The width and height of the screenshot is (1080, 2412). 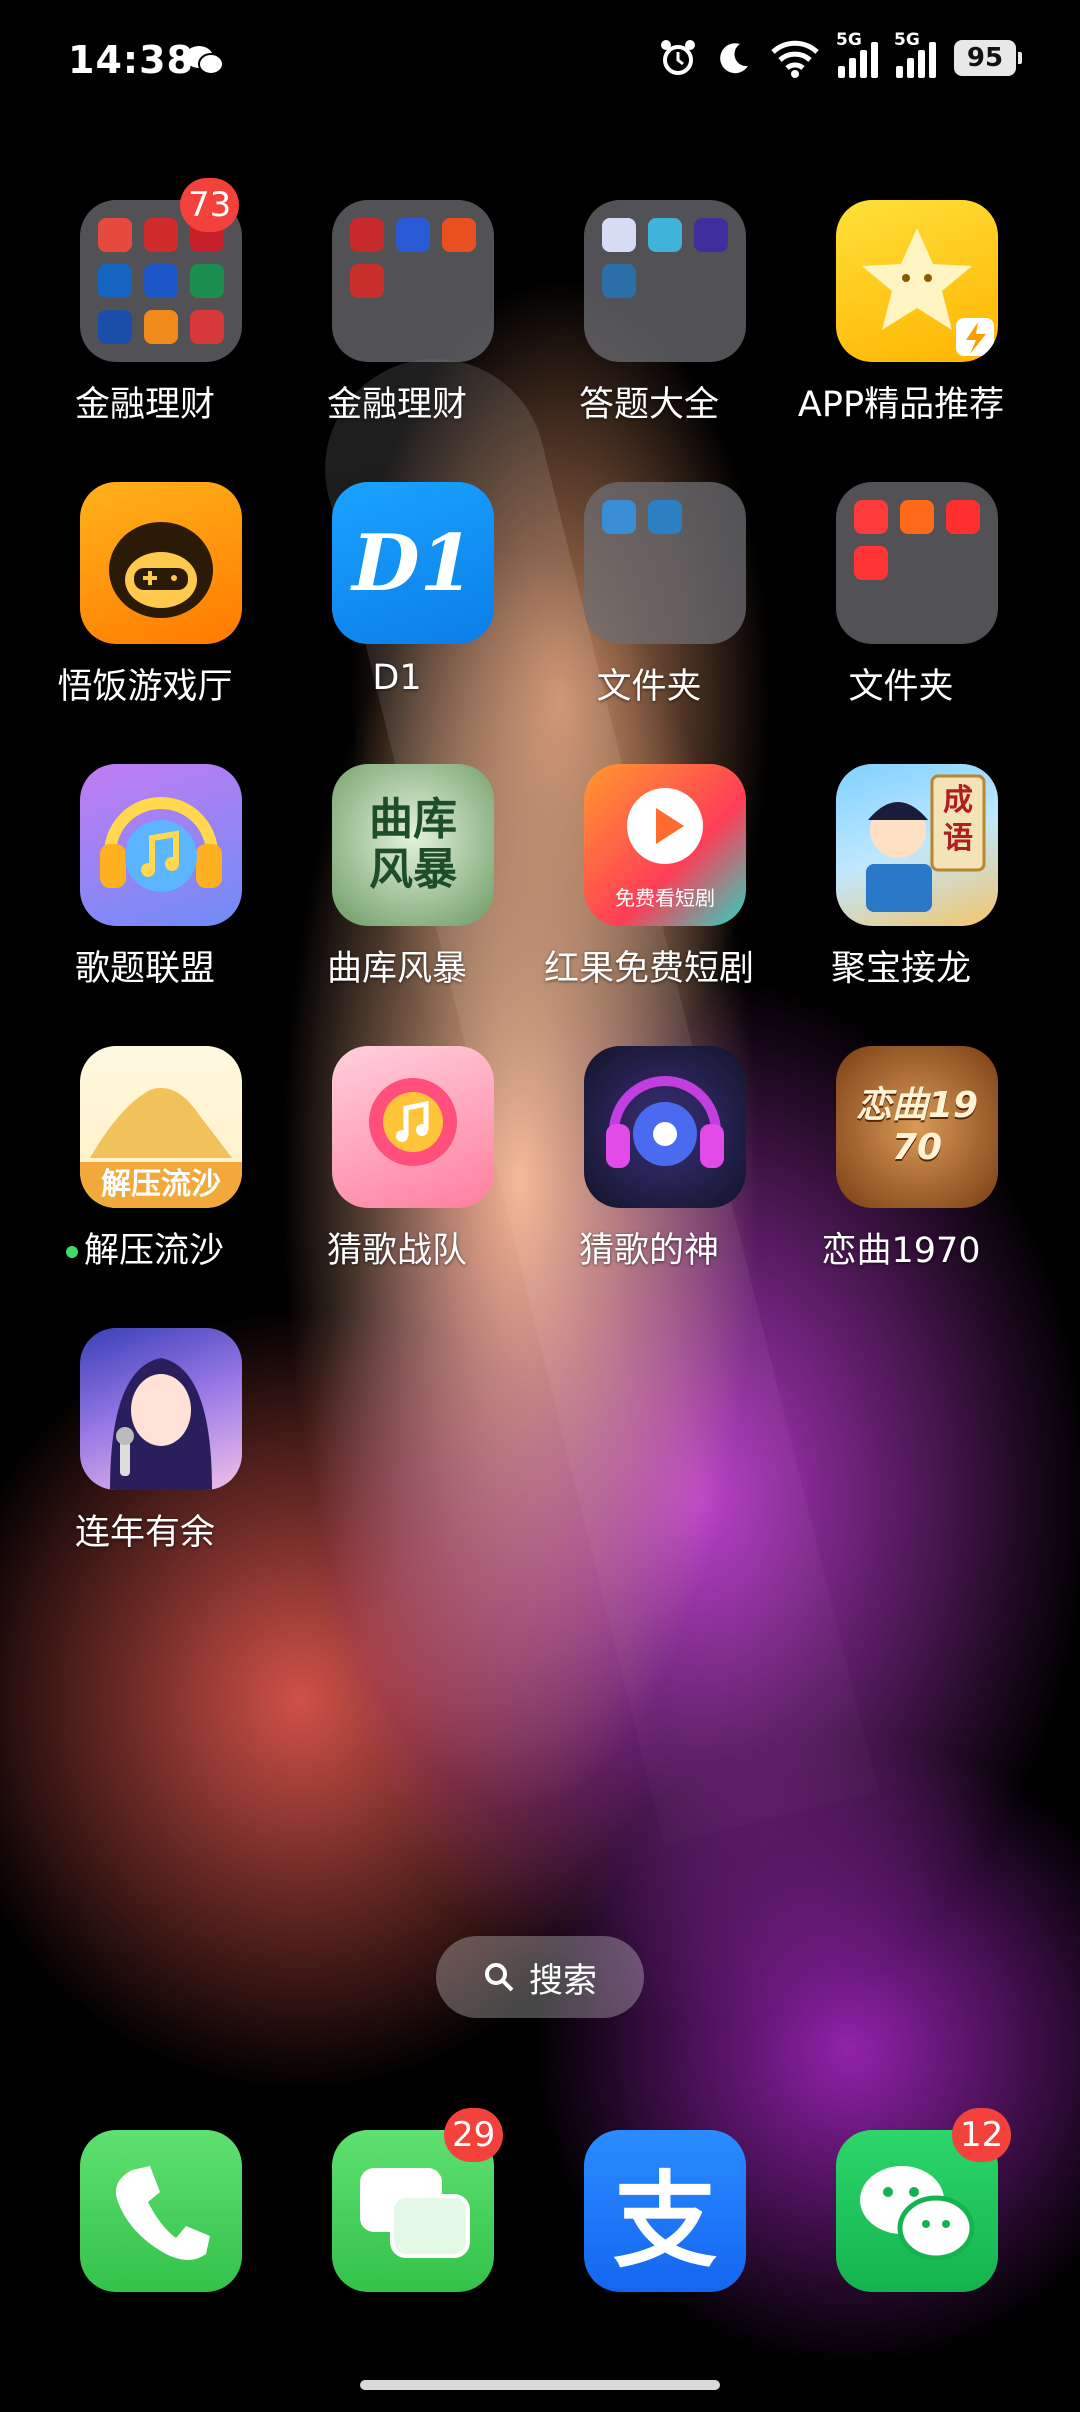 I want to click on app-label: 猜歌的神, so click(x=648, y=1251).